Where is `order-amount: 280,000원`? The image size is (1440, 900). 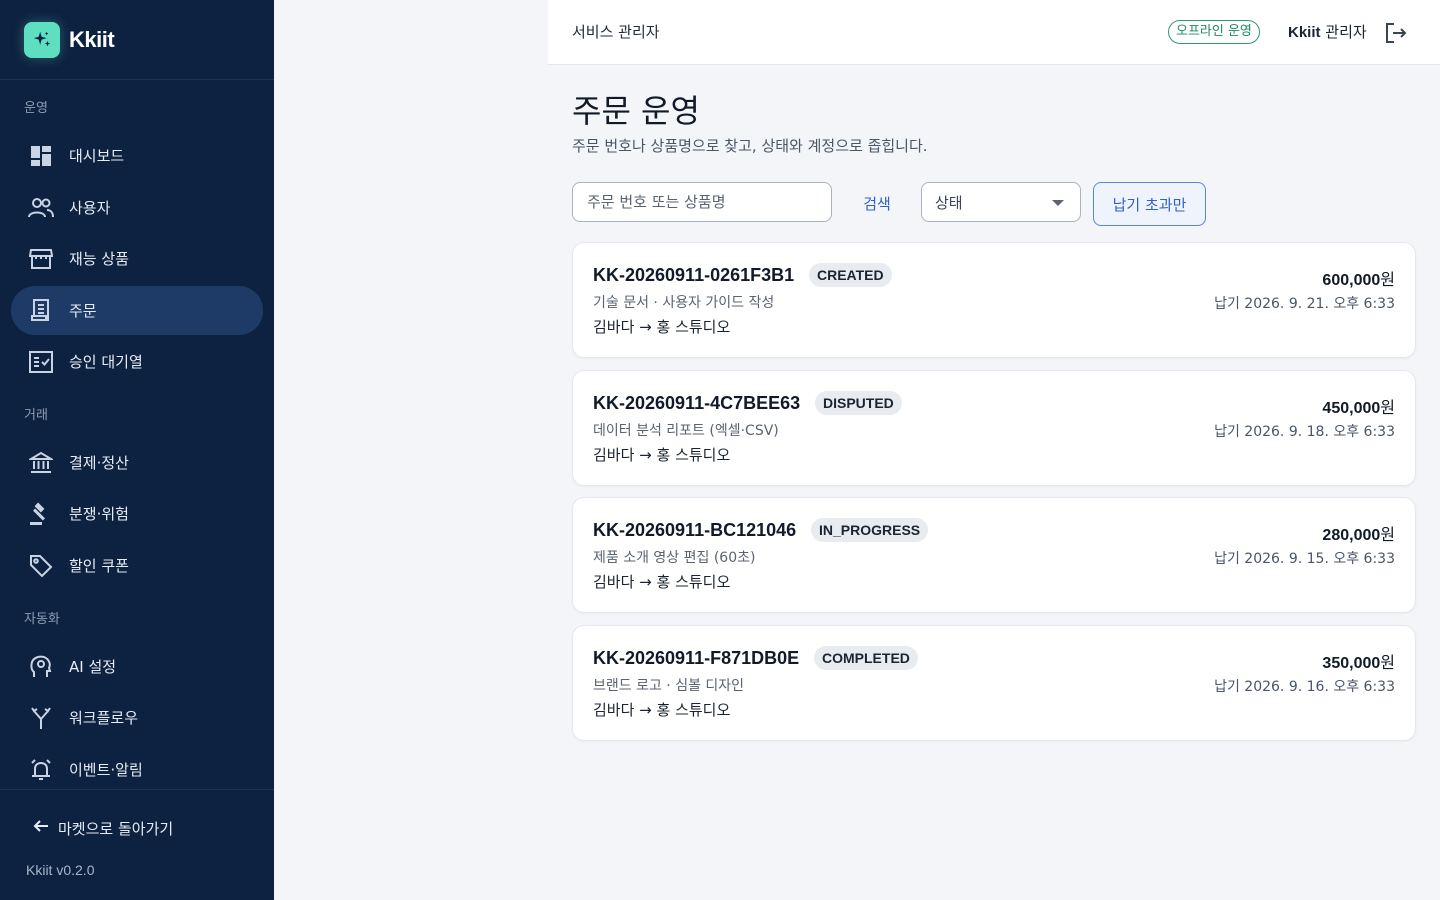
order-amount: 280,000원 is located at coordinates (1358, 533).